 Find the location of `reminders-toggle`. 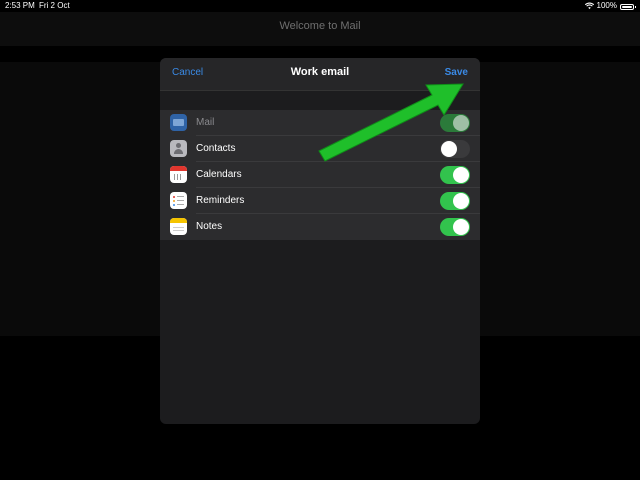

reminders-toggle is located at coordinates (455, 201).